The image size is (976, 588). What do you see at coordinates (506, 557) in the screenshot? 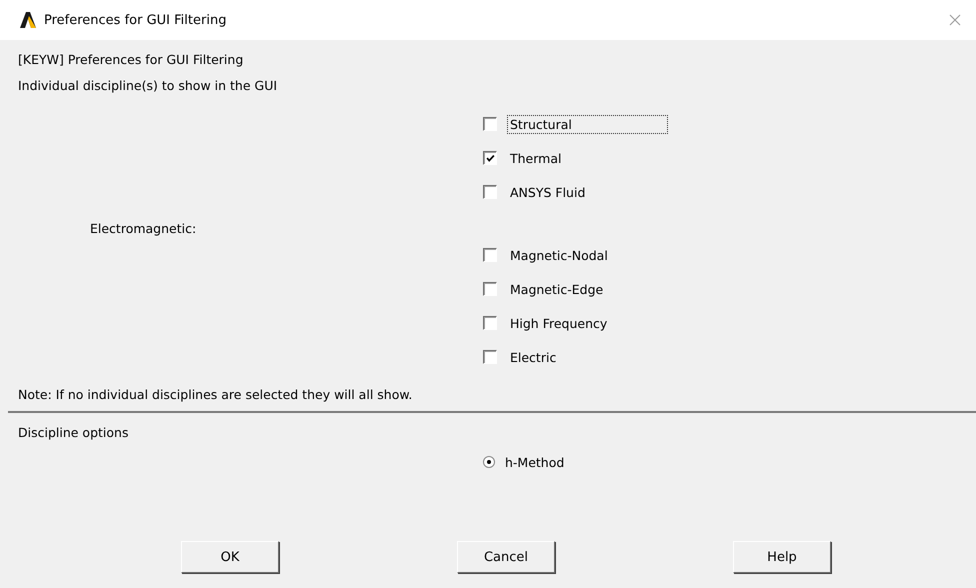
I see `dialog-button: Cancel` at bounding box center [506, 557].